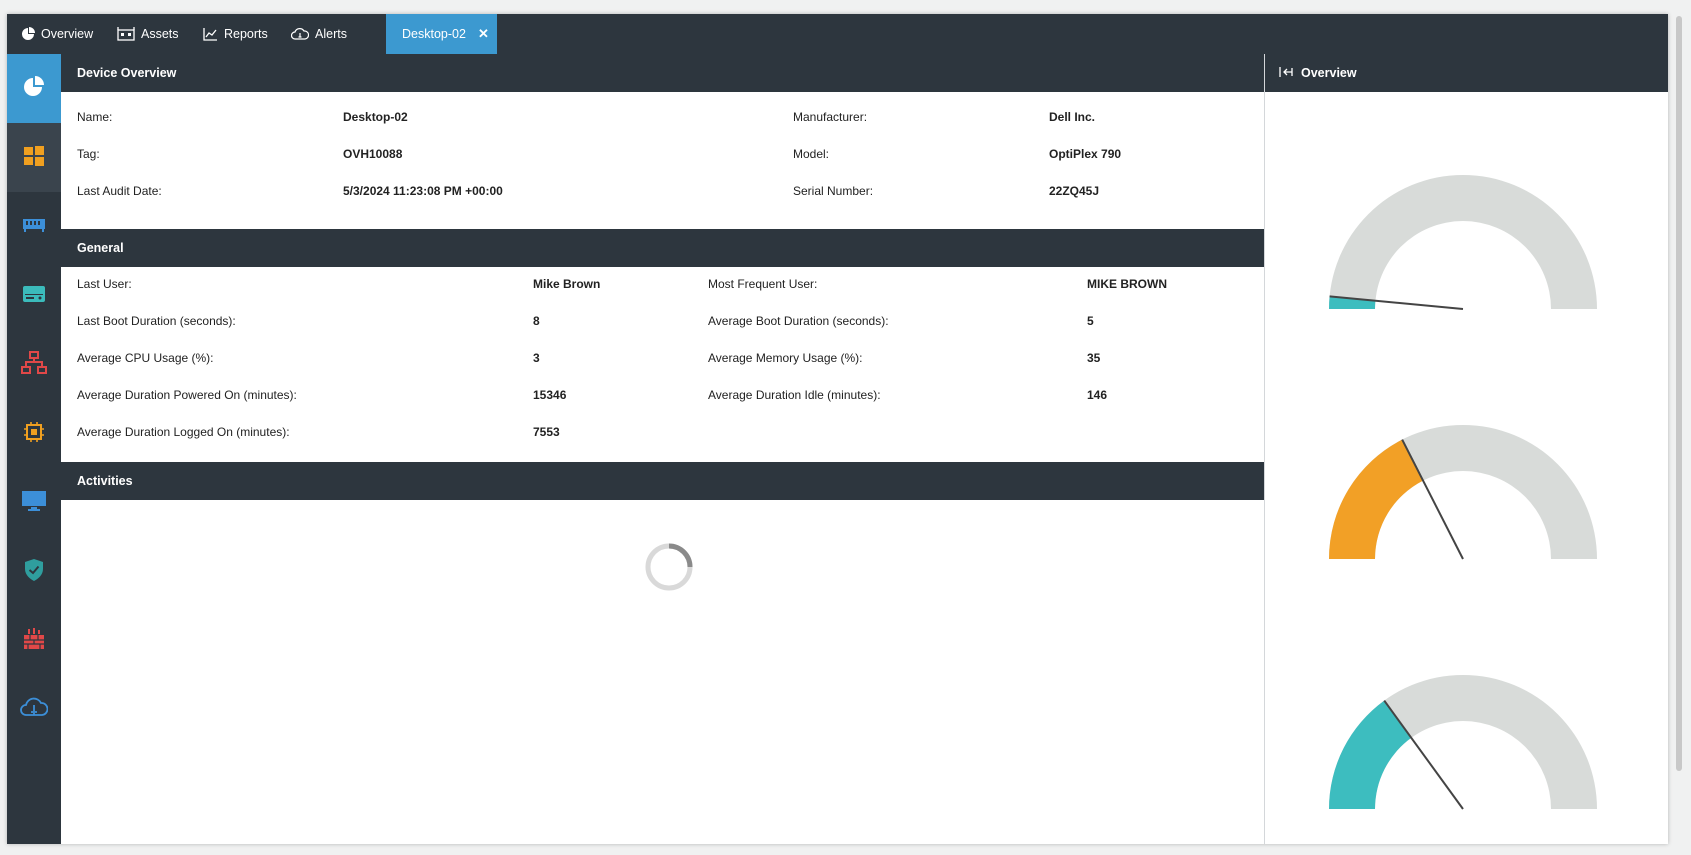 The width and height of the screenshot is (1691, 855). I want to click on field-label: Last Audit Date:, so click(119, 191).